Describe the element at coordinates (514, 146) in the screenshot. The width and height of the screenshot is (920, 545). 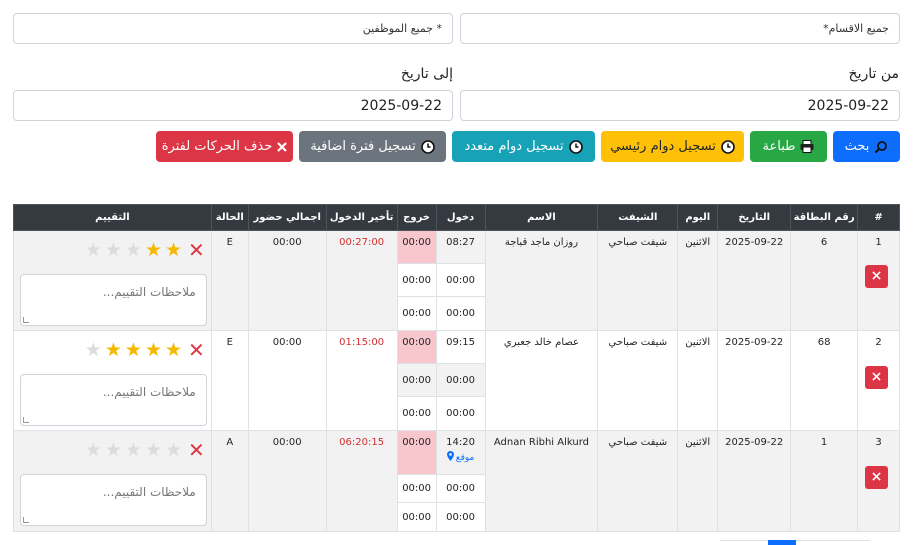
I see `multi-shift-label: تسجيل دوام متعدد` at that location.